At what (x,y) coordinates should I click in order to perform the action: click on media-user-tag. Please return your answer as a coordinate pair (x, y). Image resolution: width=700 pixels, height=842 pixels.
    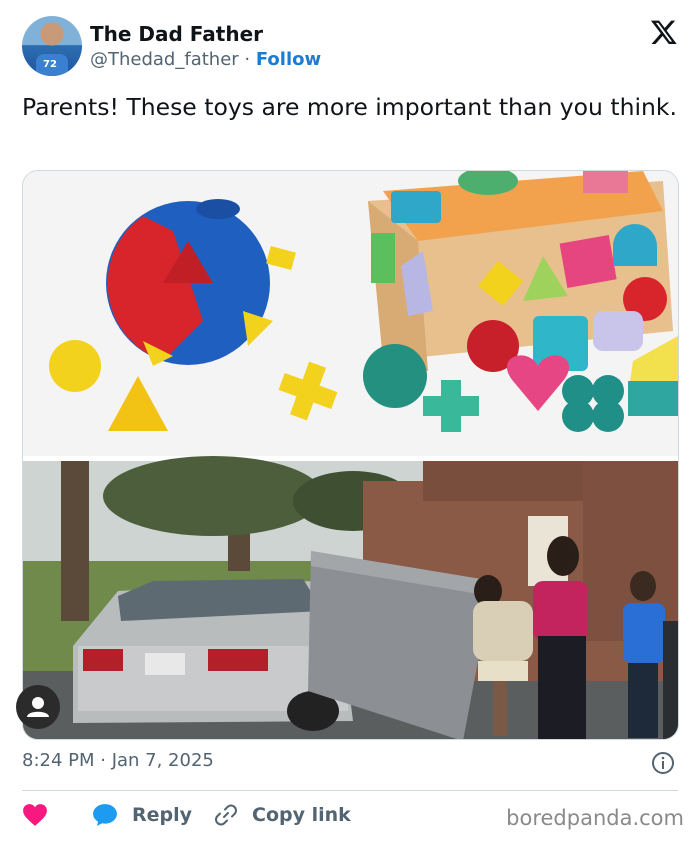
    Looking at the image, I should click on (38, 707).